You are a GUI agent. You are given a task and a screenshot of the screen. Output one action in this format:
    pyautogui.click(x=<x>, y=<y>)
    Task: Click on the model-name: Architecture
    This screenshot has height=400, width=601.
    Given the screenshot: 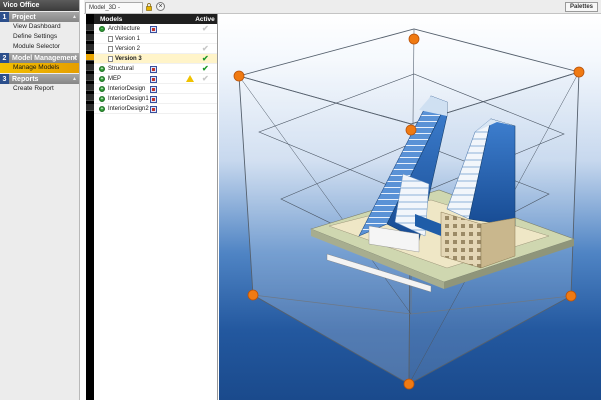 What is the action you would take?
    pyautogui.click(x=124, y=28)
    